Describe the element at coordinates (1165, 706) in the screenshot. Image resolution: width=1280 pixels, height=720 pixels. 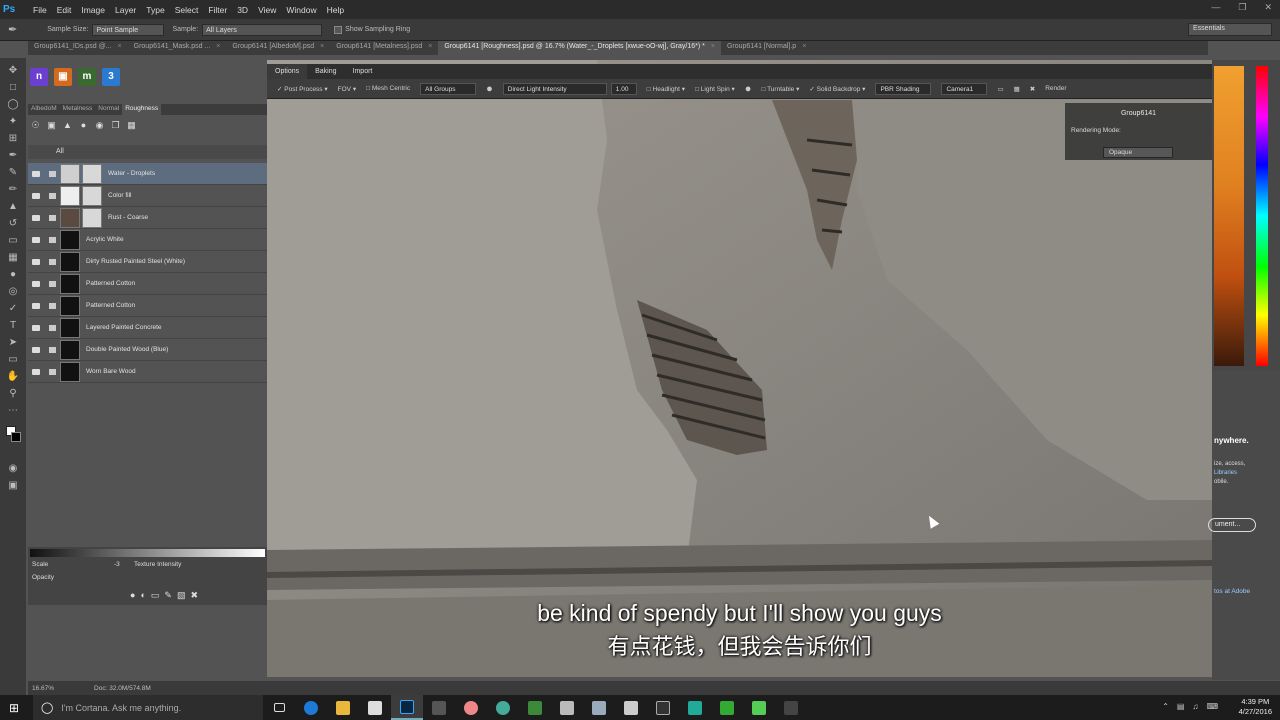
I see `chevron-up-icon: ⌃` at that location.